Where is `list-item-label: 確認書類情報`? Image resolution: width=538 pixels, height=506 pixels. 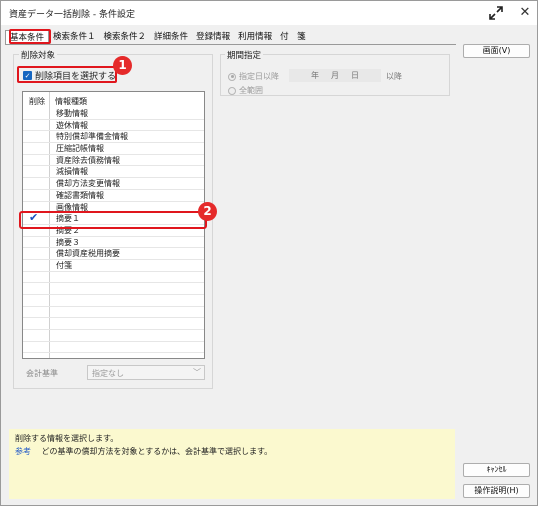 list-item-label: 確認書類情報 is located at coordinates (80, 195).